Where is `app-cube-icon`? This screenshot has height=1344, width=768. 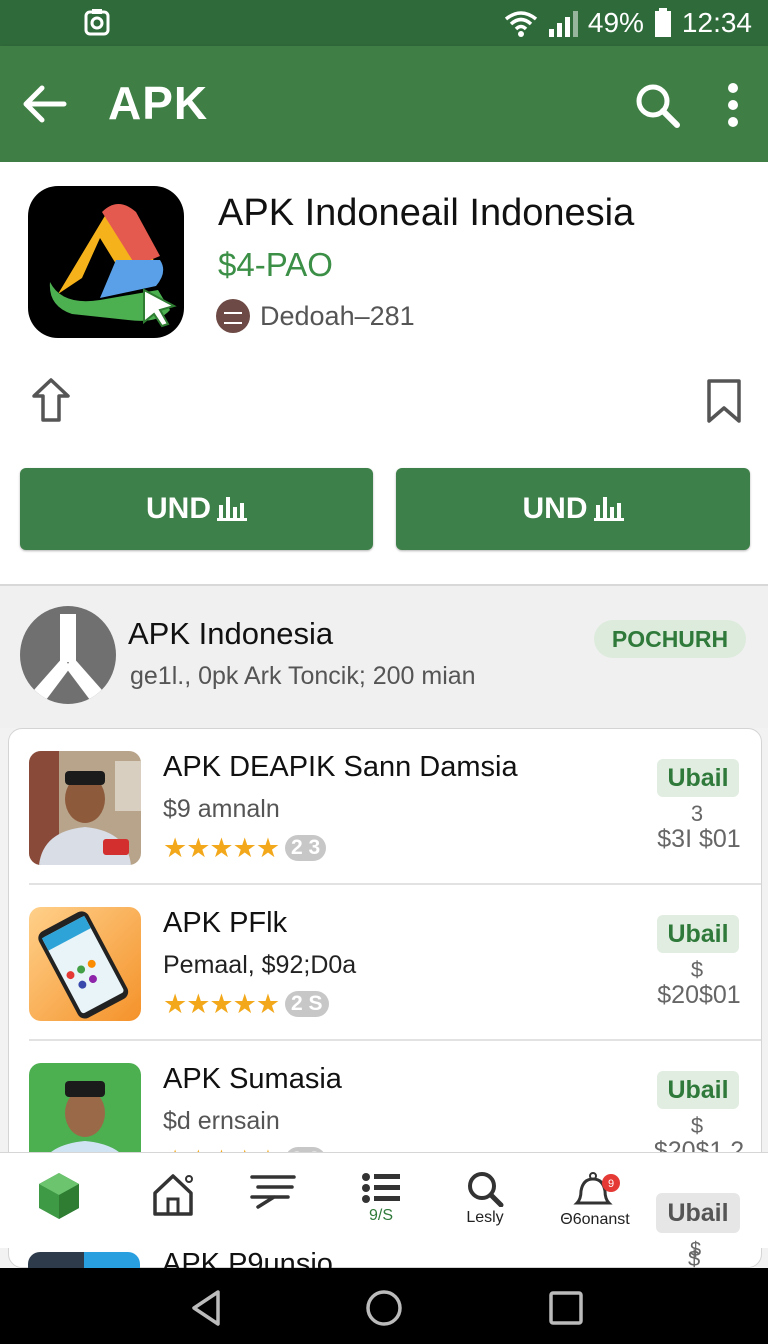 app-cube-icon is located at coordinates (59, 1196).